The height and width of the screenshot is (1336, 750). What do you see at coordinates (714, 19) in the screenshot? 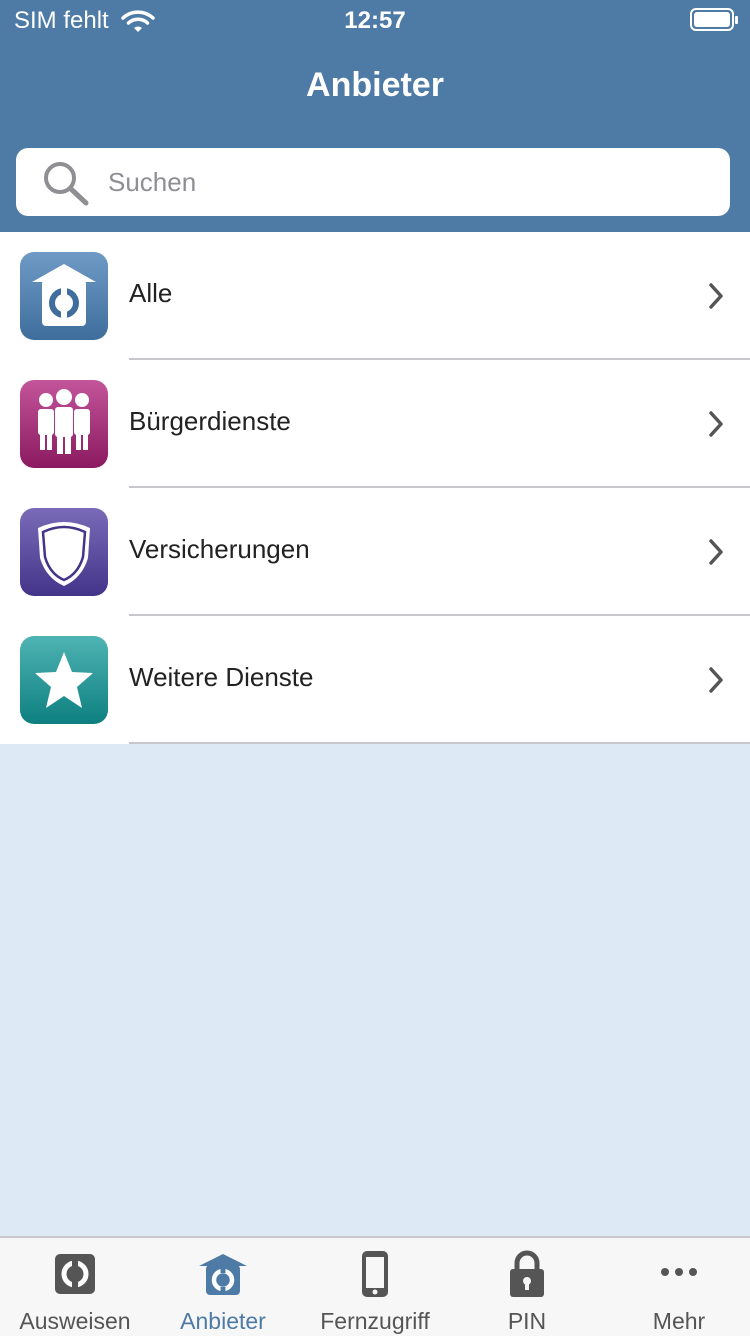
I see `battery-icon` at bounding box center [714, 19].